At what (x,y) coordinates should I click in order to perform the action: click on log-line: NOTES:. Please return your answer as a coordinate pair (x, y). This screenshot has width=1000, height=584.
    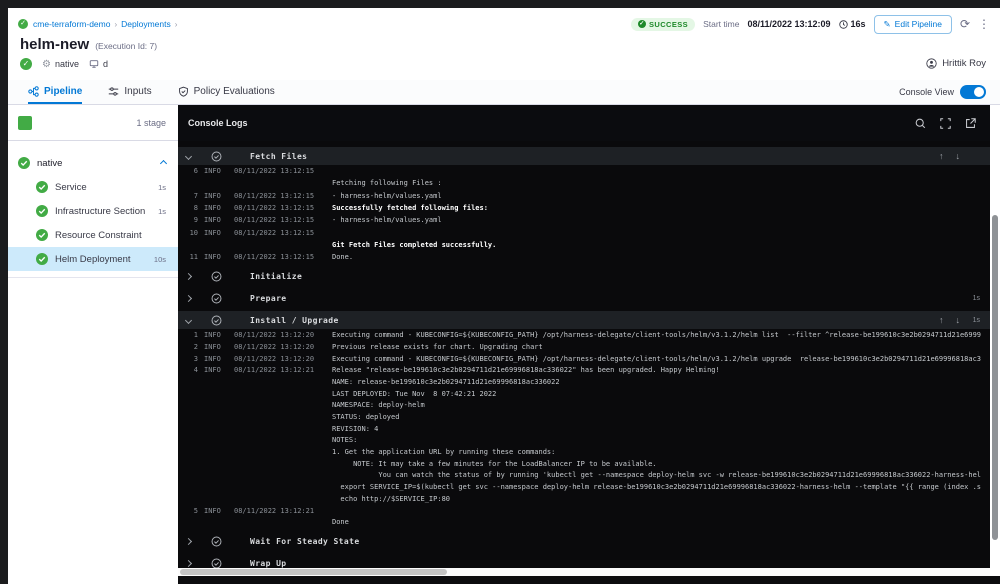
    Looking at the image, I should click on (345, 440).